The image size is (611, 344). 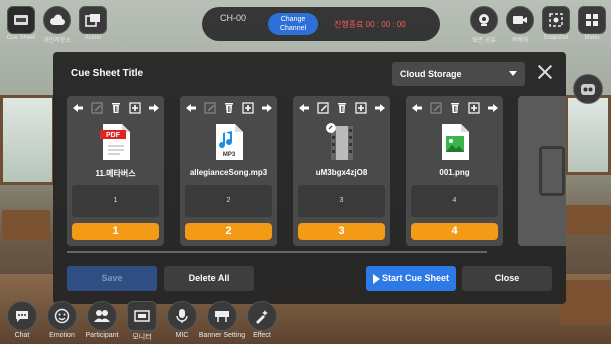 I want to click on emotion-icon, so click(x=62, y=316).